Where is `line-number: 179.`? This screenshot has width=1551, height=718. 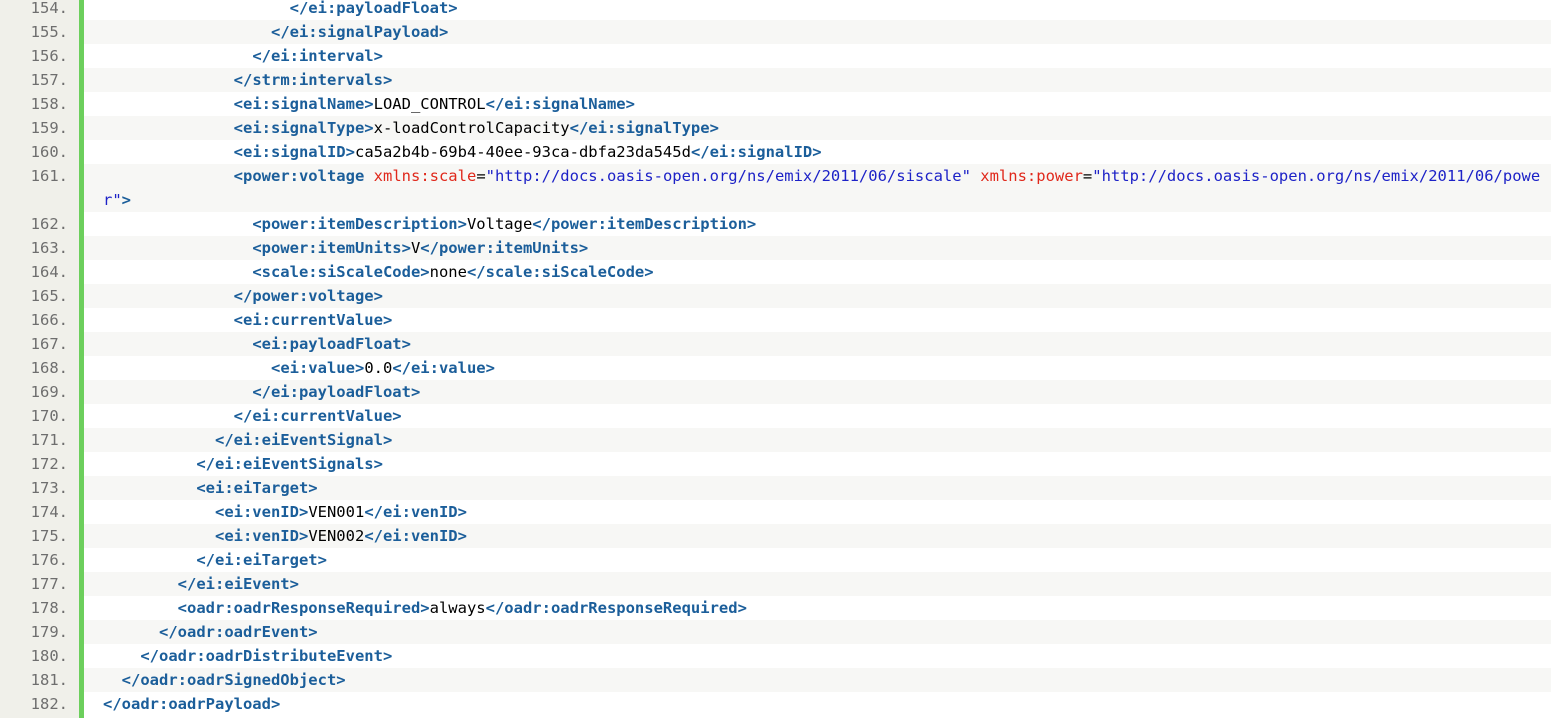 line-number: 179. is located at coordinates (49, 632).